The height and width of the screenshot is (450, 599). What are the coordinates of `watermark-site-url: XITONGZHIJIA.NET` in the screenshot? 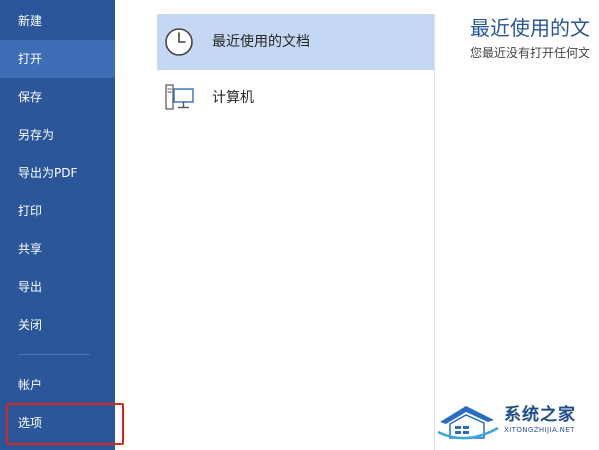 It's located at (539, 430).